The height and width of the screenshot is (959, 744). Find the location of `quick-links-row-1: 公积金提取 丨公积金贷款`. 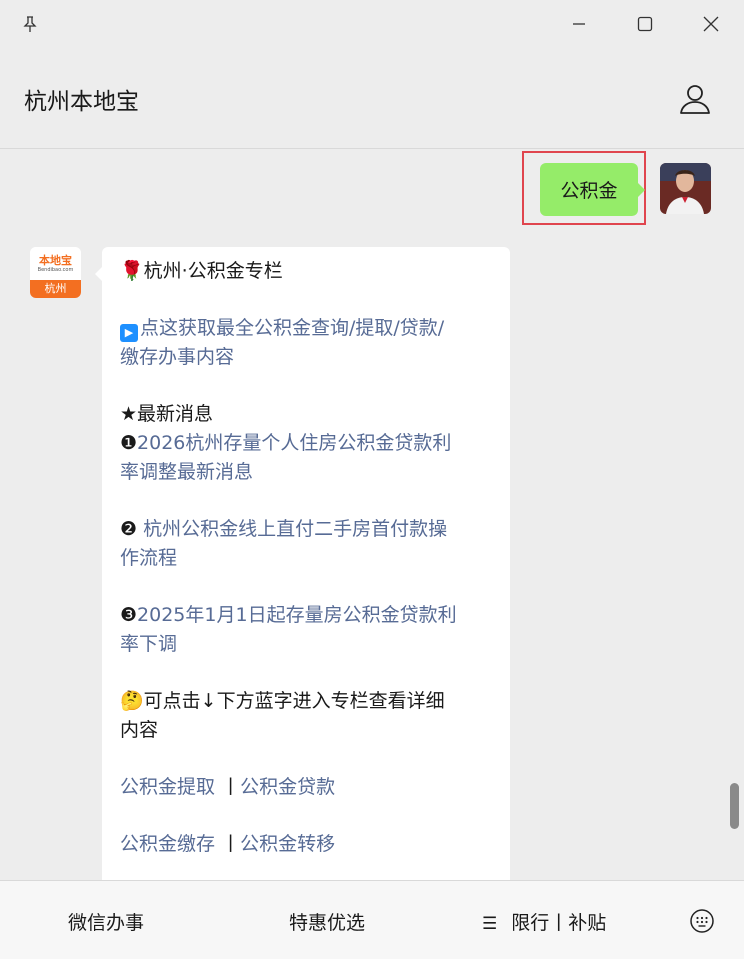

quick-links-row-1: 公积金提取 丨公积金贷款 is located at coordinates (306, 787).